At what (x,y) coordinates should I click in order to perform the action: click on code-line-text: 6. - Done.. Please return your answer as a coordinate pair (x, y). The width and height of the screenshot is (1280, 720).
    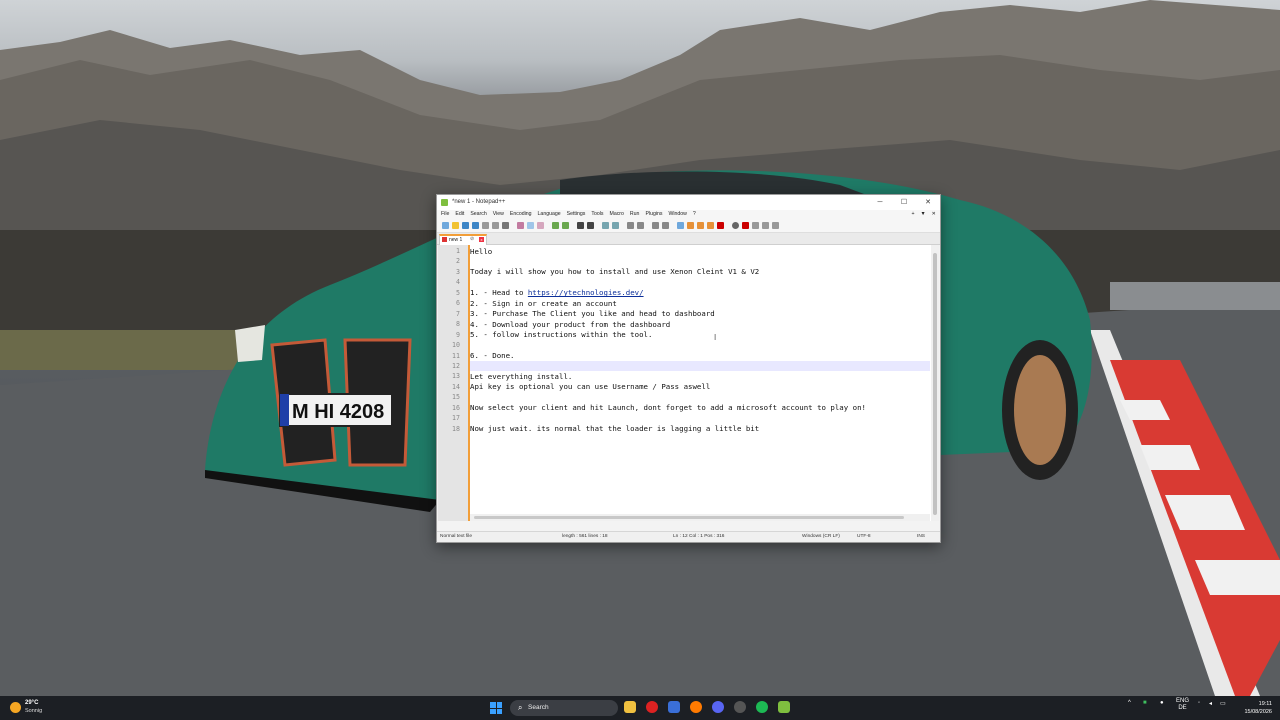
    Looking at the image, I should click on (492, 355).